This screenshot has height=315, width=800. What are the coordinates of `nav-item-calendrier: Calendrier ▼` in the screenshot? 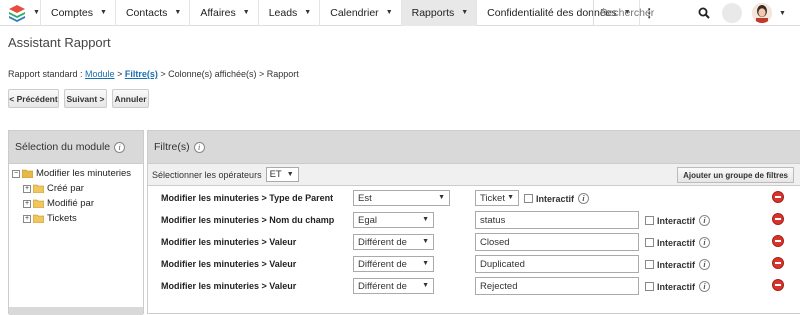 It's located at (359, 13).